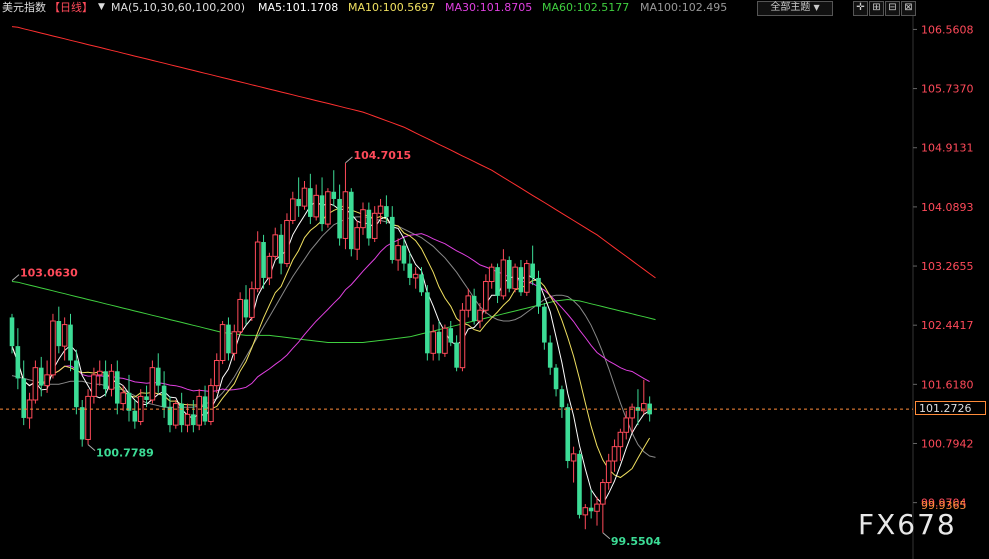 Image resolution: width=989 pixels, height=559 pixels. Describe the element at coordinates (684, 7) in the screenshot. I see `ma100-value: MA100:102.495` at that location.